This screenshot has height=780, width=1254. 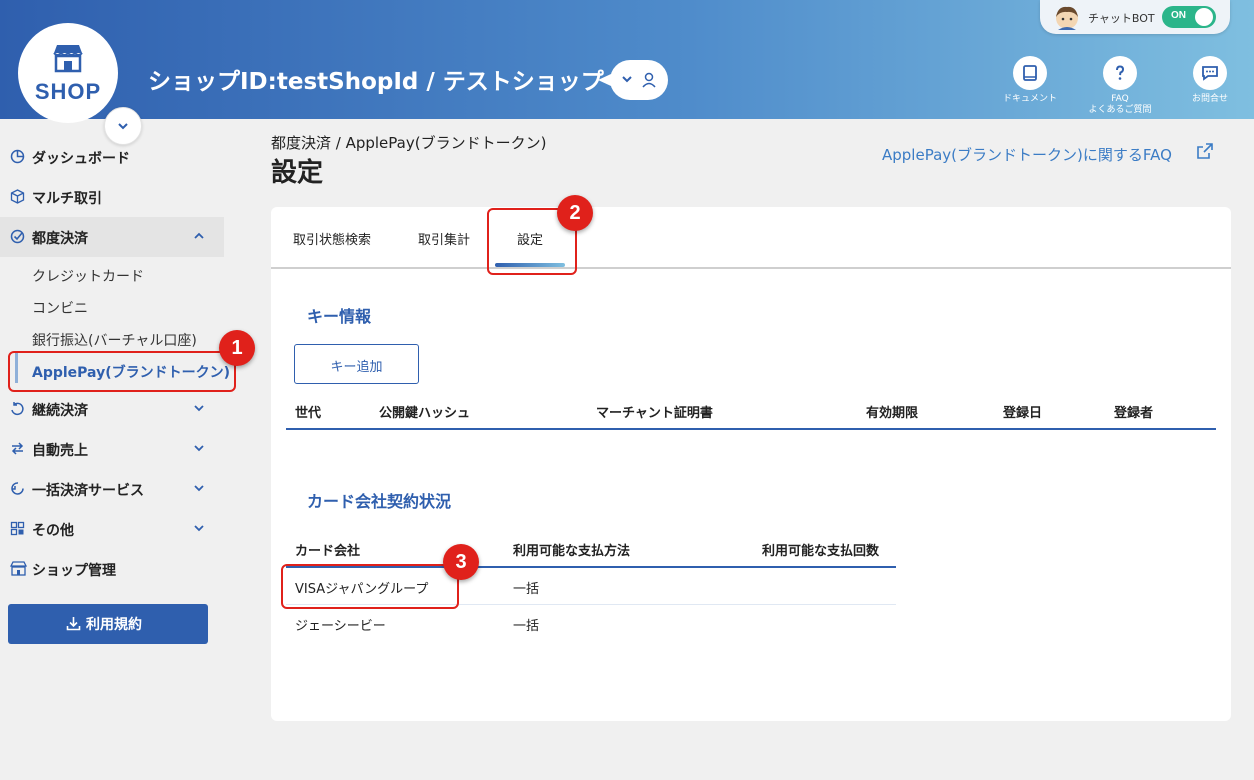 I want to click on tab-bar: 取引状態検索 取引集計 設定, so click(x=751, y=238).